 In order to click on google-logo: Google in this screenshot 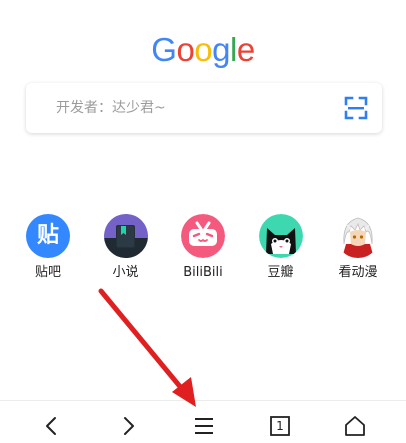, I will do `click(203, 50)`.